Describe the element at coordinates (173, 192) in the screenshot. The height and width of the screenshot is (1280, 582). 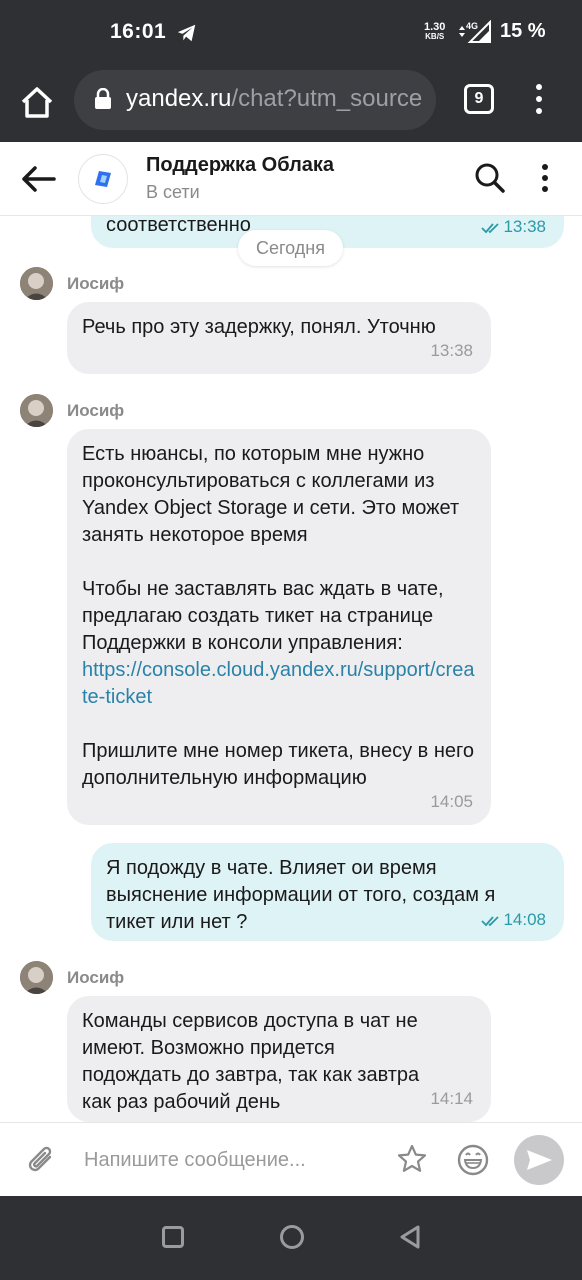
I see `online-status: В сети` at that location.